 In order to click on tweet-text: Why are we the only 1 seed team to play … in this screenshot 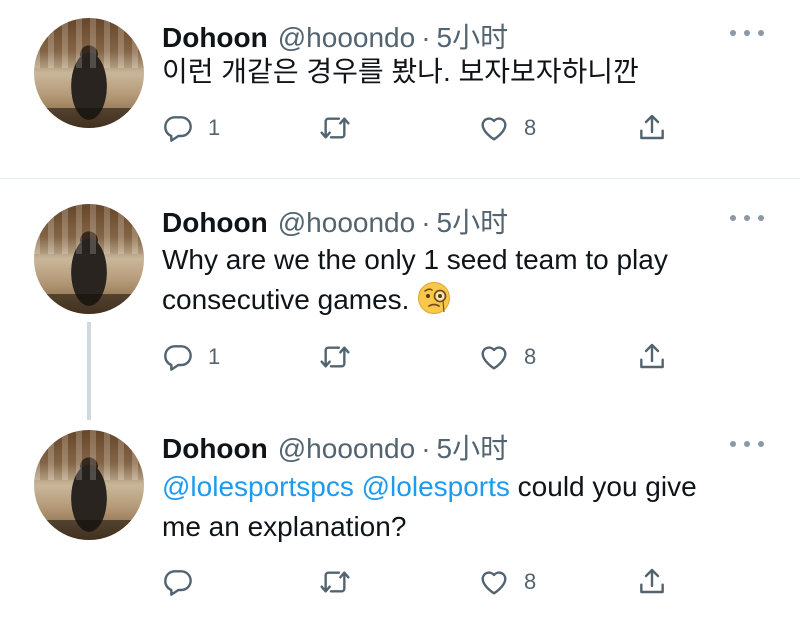, I will do `click(467, 280)`.